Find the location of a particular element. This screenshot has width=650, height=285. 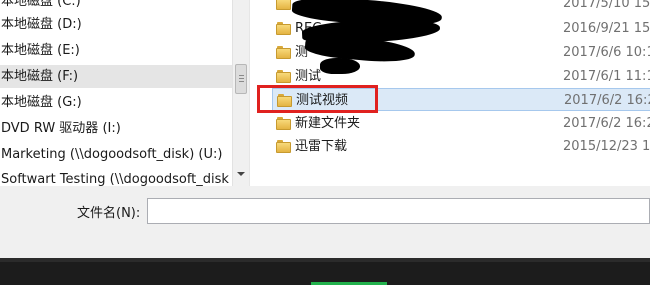

file-date: 2015/12/23 1 is located at coordinates (606, 146).